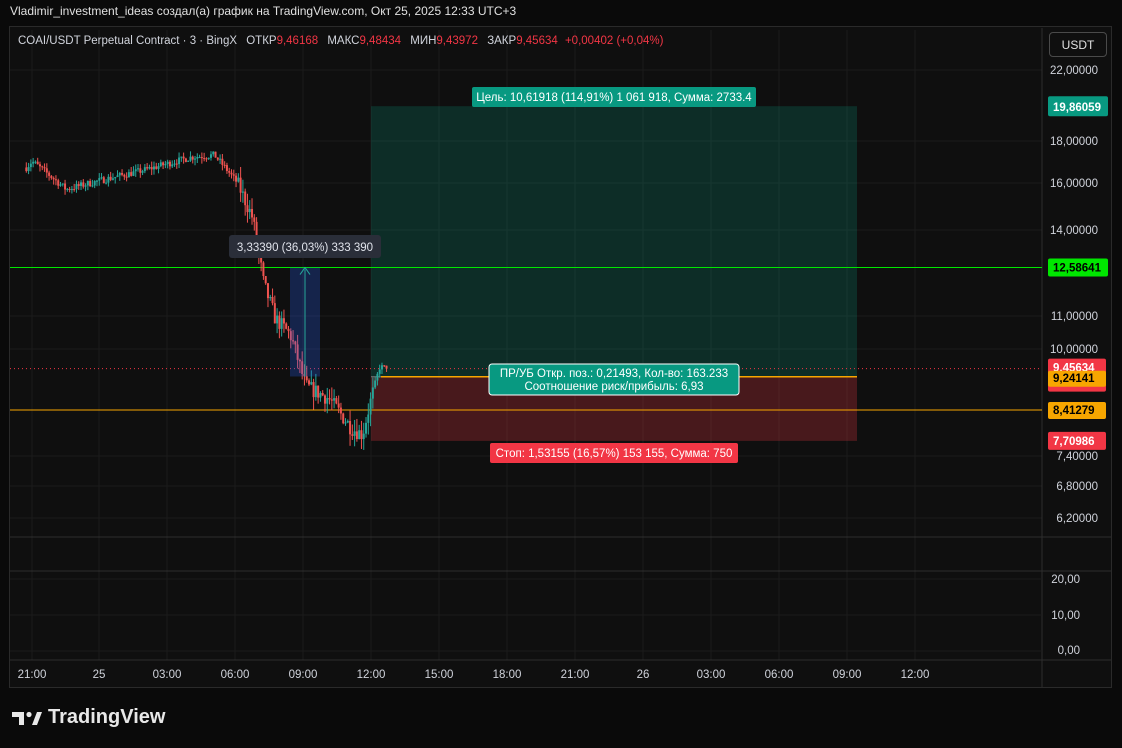  Describe the element at coordinates (343, 41) in the screenshot. I see `high-label: МАКС` at that location.